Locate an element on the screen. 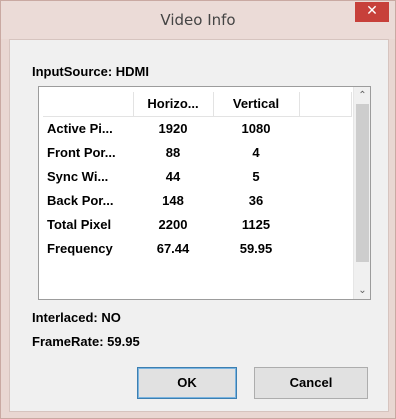  horizontal-value: 67.44 is located at coordinates (173, 248).